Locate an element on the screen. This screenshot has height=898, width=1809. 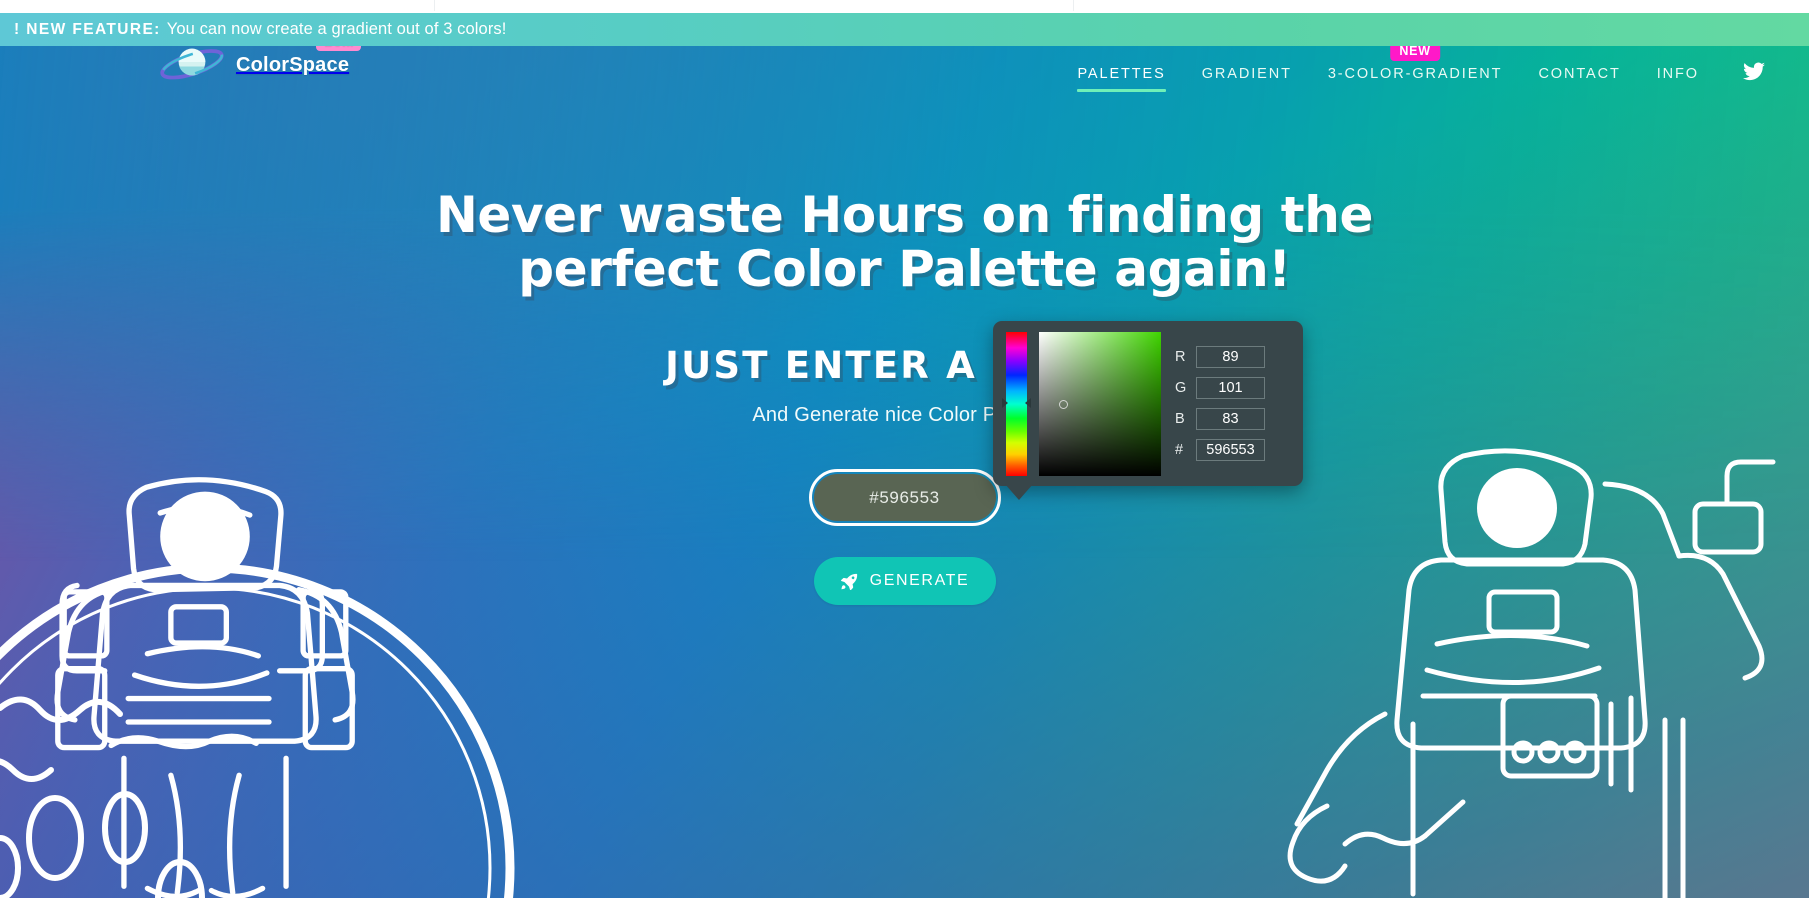
hero-subheading: JUST ENTER A COLOR is located at coordinates (904, 365).